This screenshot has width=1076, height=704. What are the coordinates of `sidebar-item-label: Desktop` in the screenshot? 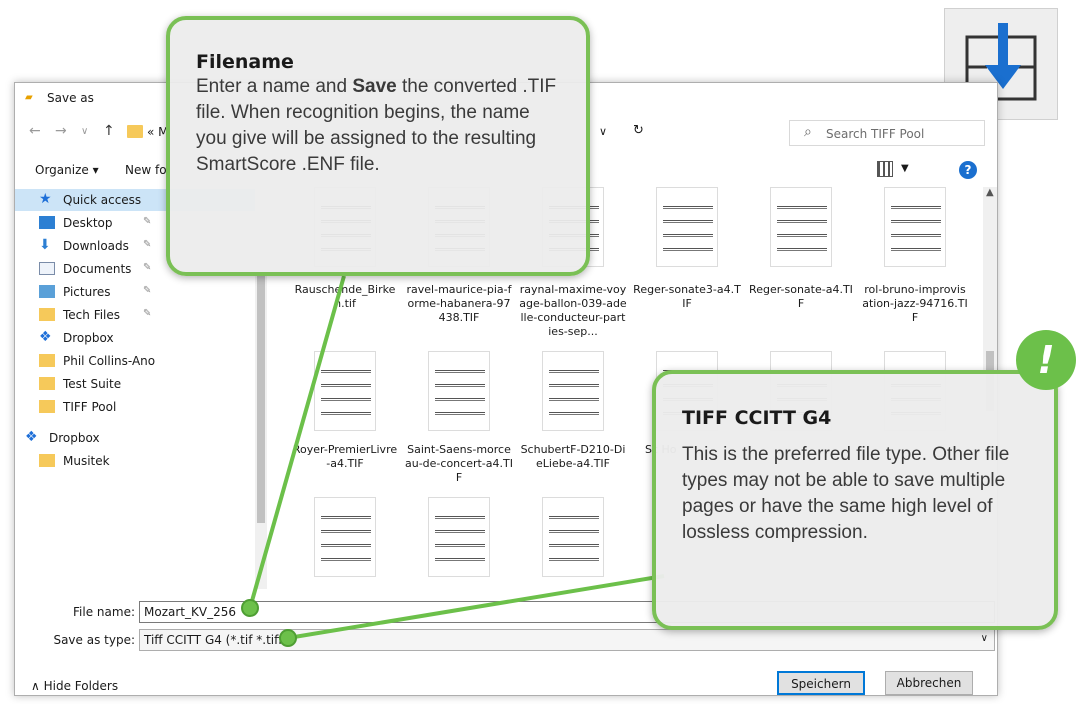 It's located at (88, 223).